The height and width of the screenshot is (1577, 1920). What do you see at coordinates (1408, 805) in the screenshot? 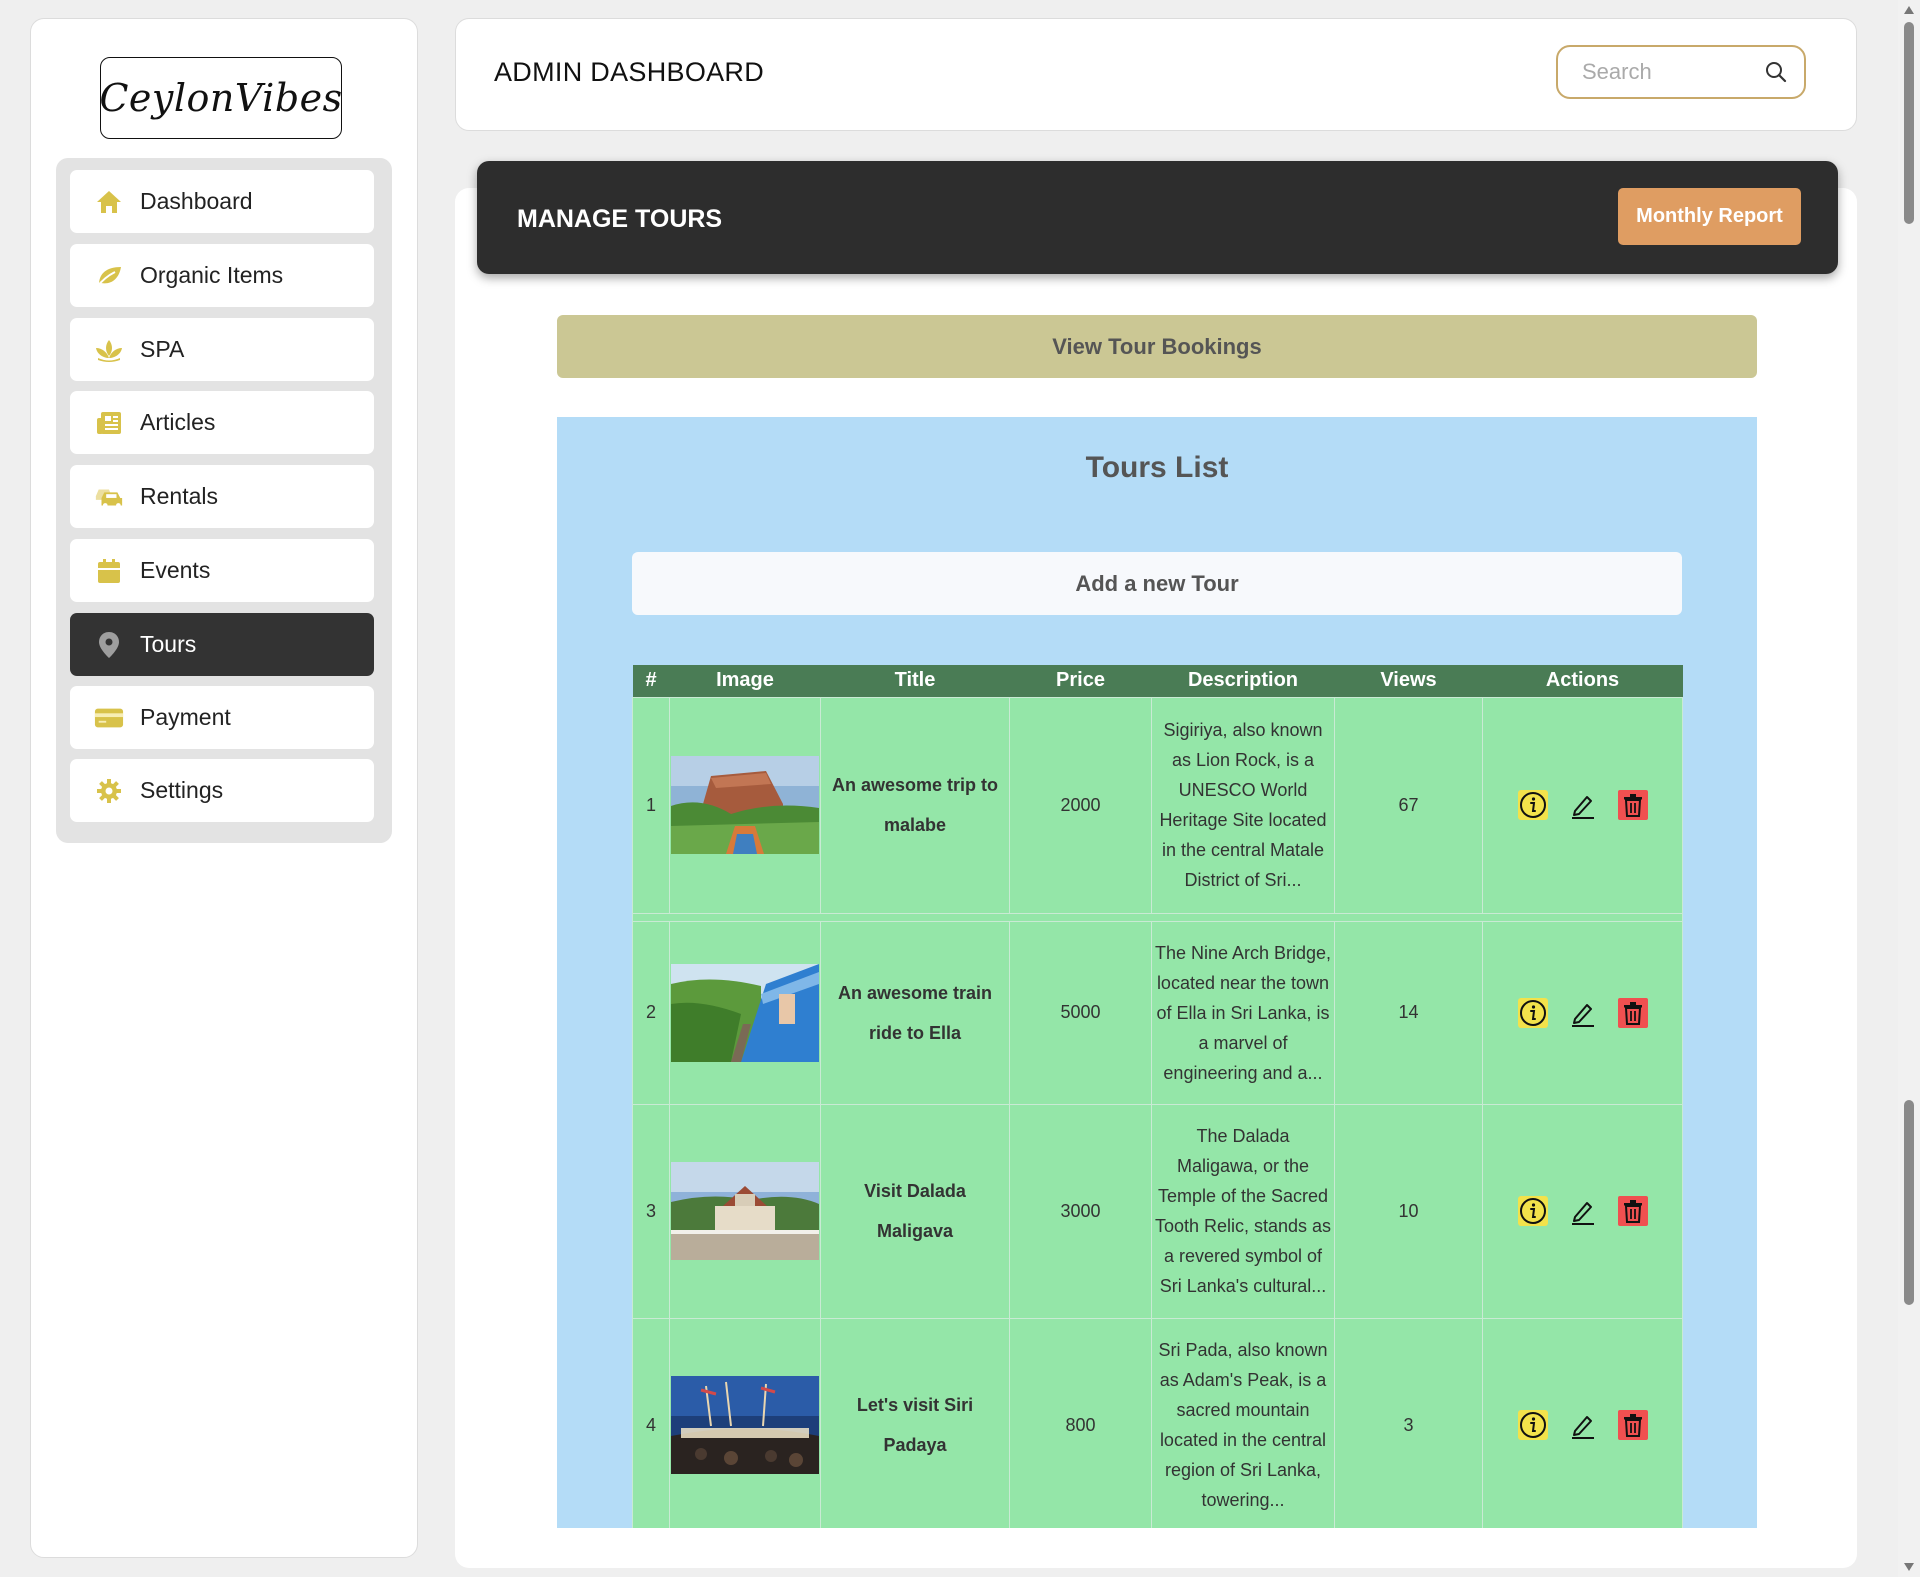
I see `tour-views: 67` at bounding box center [1408, 805].